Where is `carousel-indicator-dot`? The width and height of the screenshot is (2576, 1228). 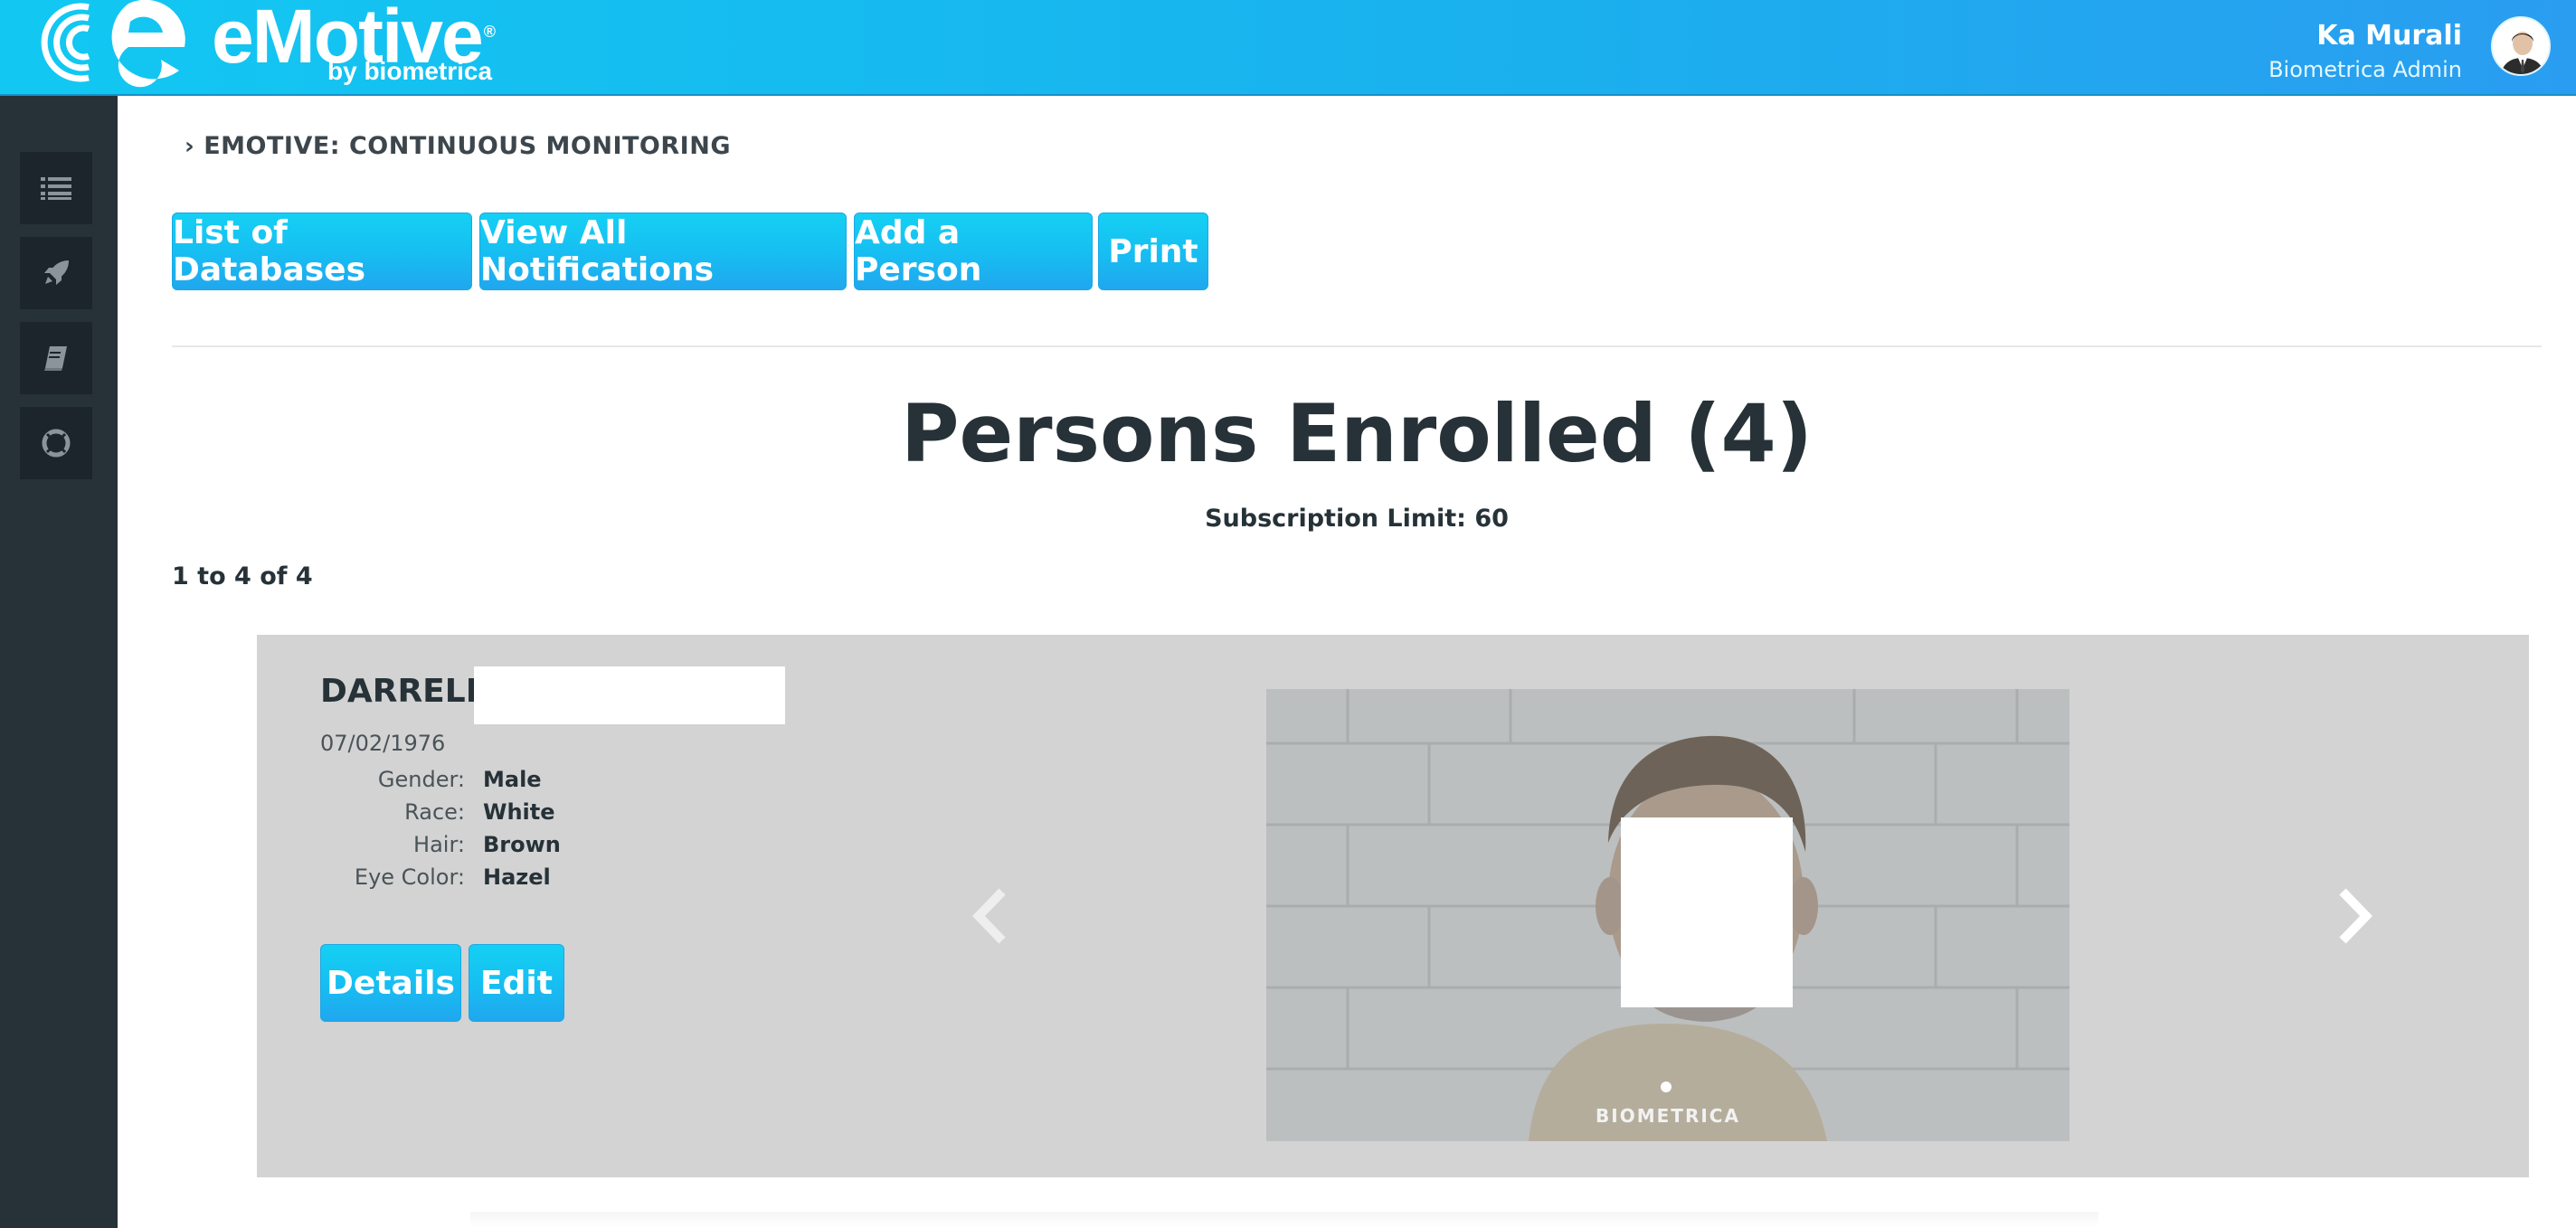
carousel-indicator-dot is located at coordinates (1666, 1087).